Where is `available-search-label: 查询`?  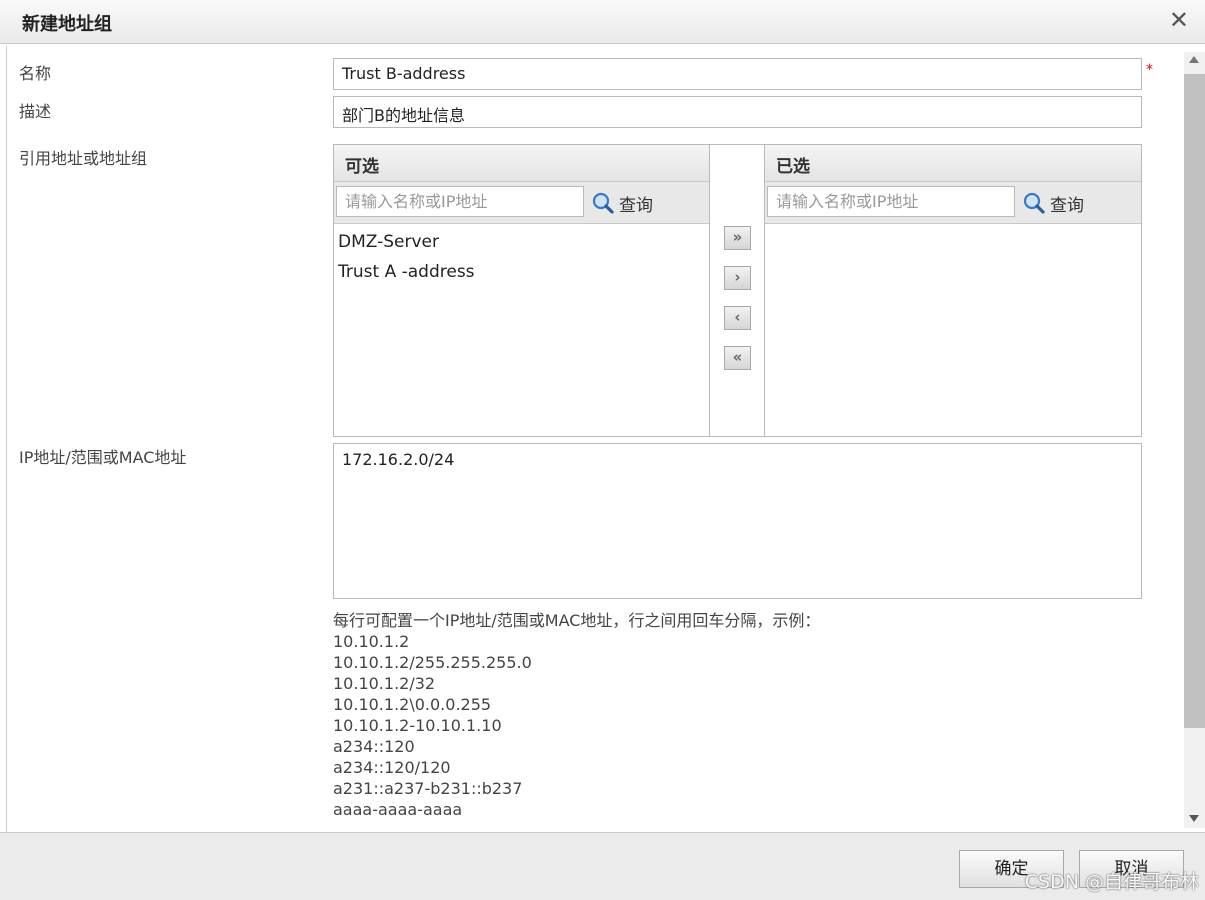 available-search-label: 查询 is located at coordinates (636, 205).